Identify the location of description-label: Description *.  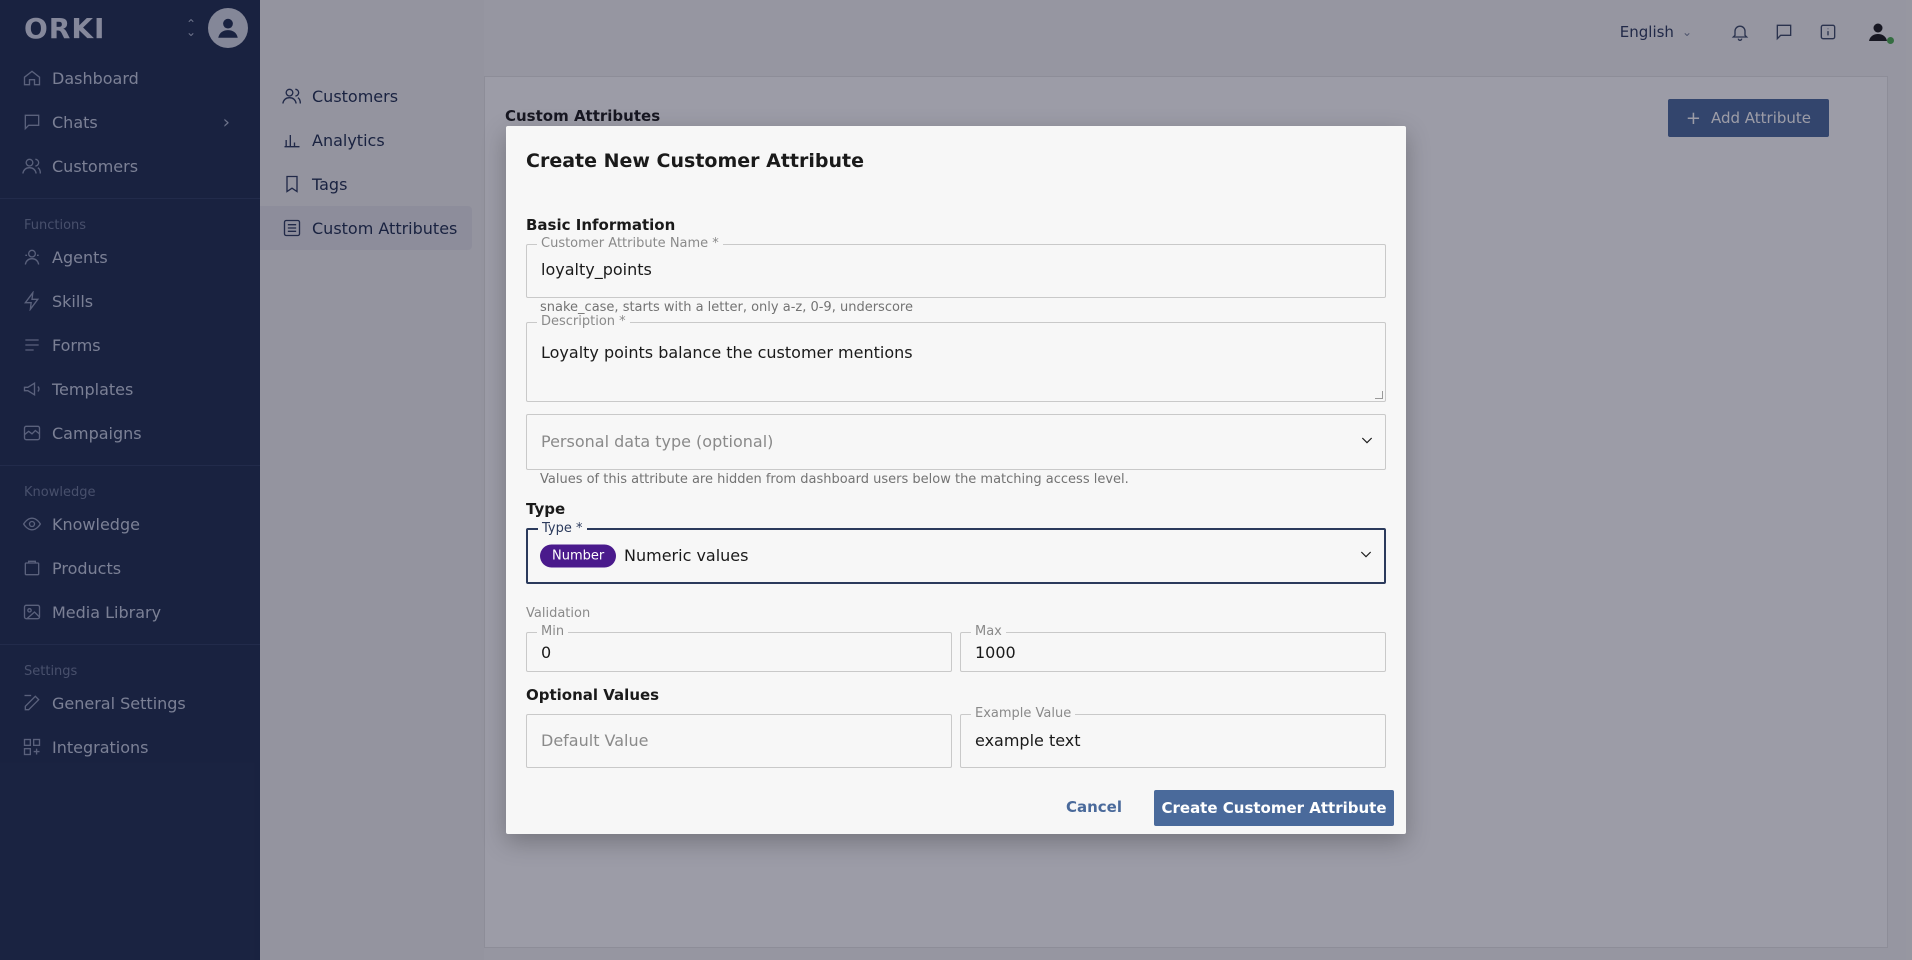
(583, 321).